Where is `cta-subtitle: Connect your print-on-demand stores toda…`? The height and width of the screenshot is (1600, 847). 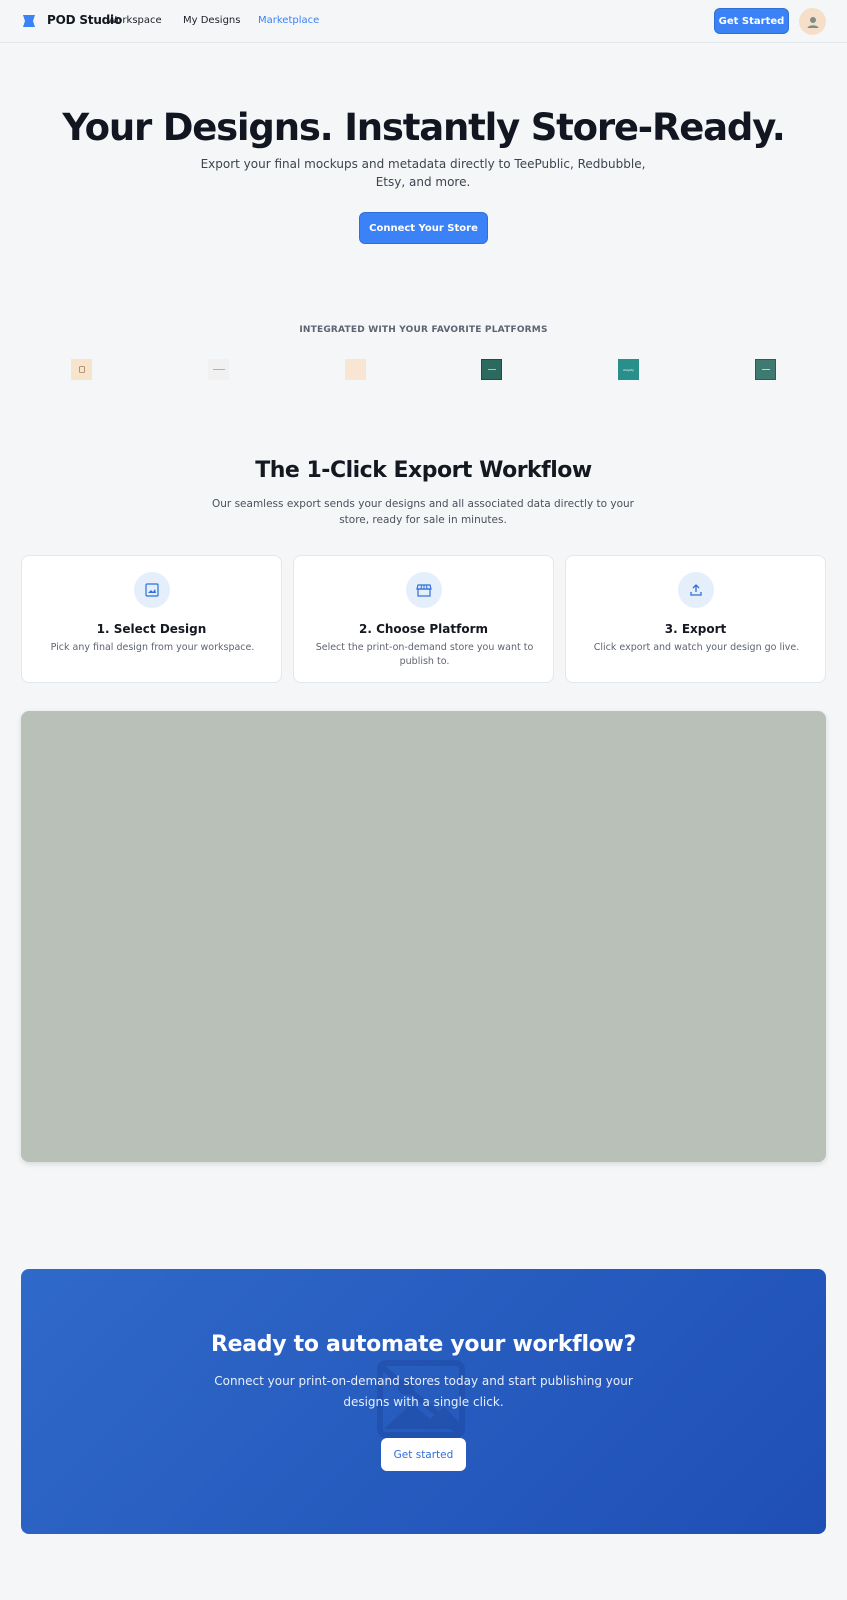
cta-subtitle: Connect your print-on-demand stores toda… is located at coordinates (423, 1391).